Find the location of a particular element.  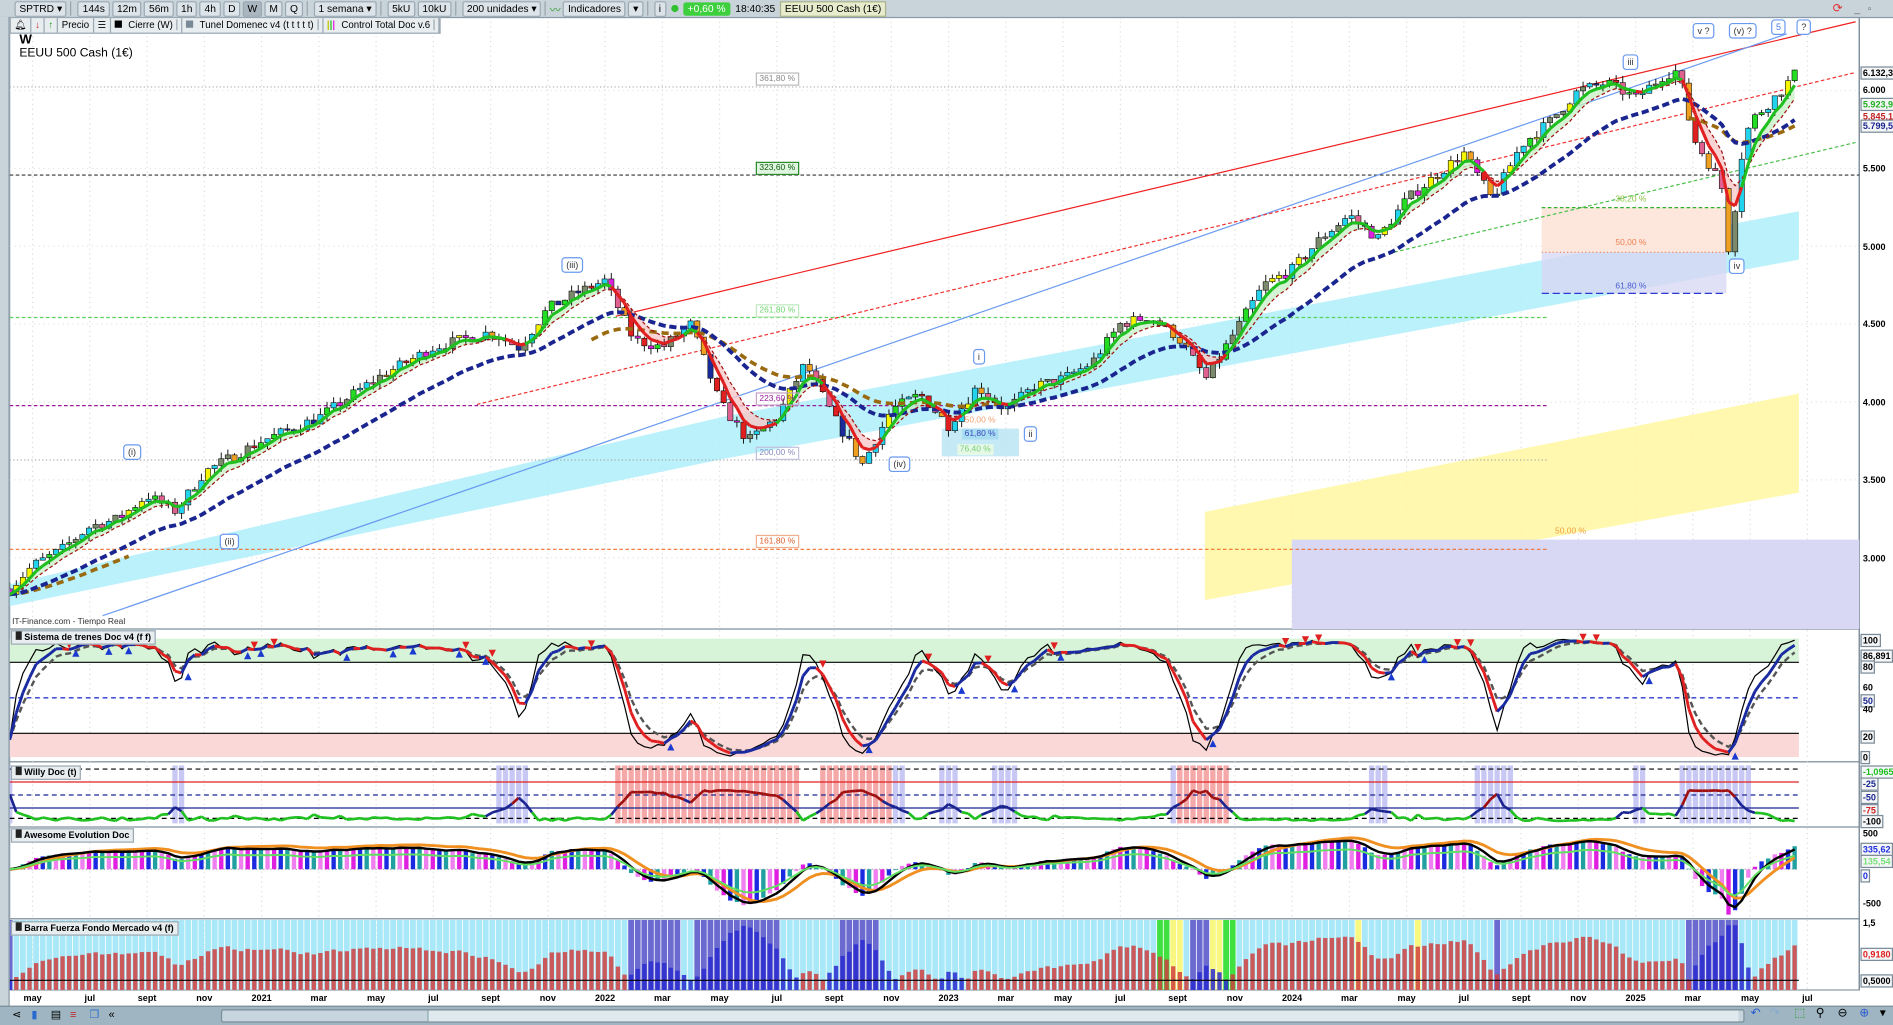

wave-label: (ii) is located at coordinates (230, 542).